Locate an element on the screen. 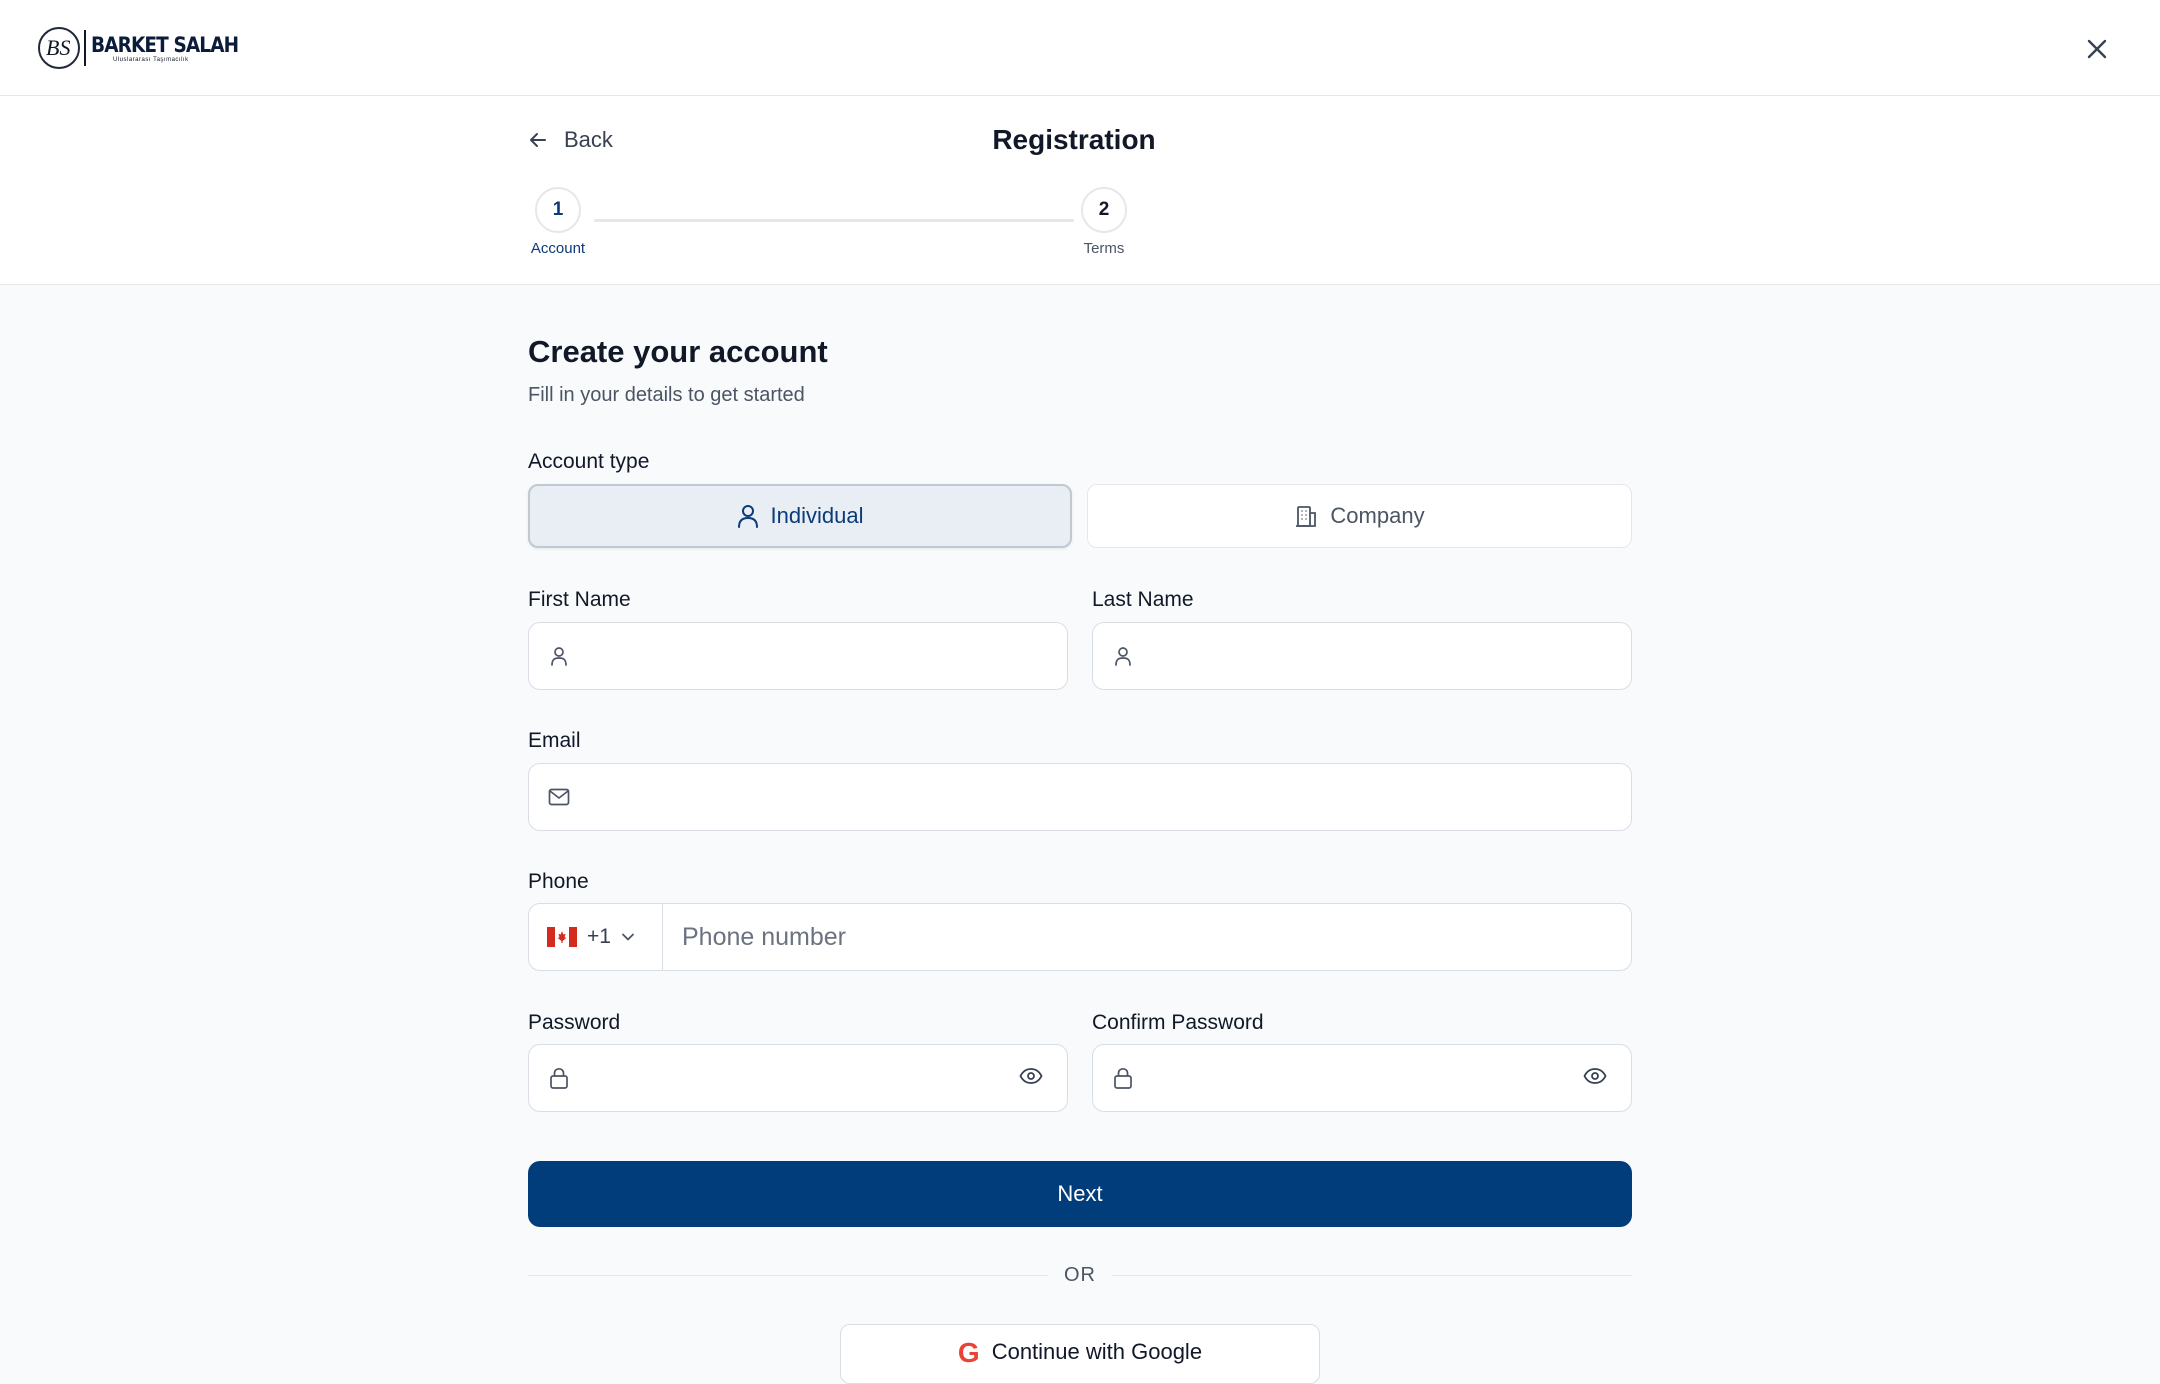 This screenshot has width=2160, height=1384. last-name-field is located at coordinates (1362, 656).